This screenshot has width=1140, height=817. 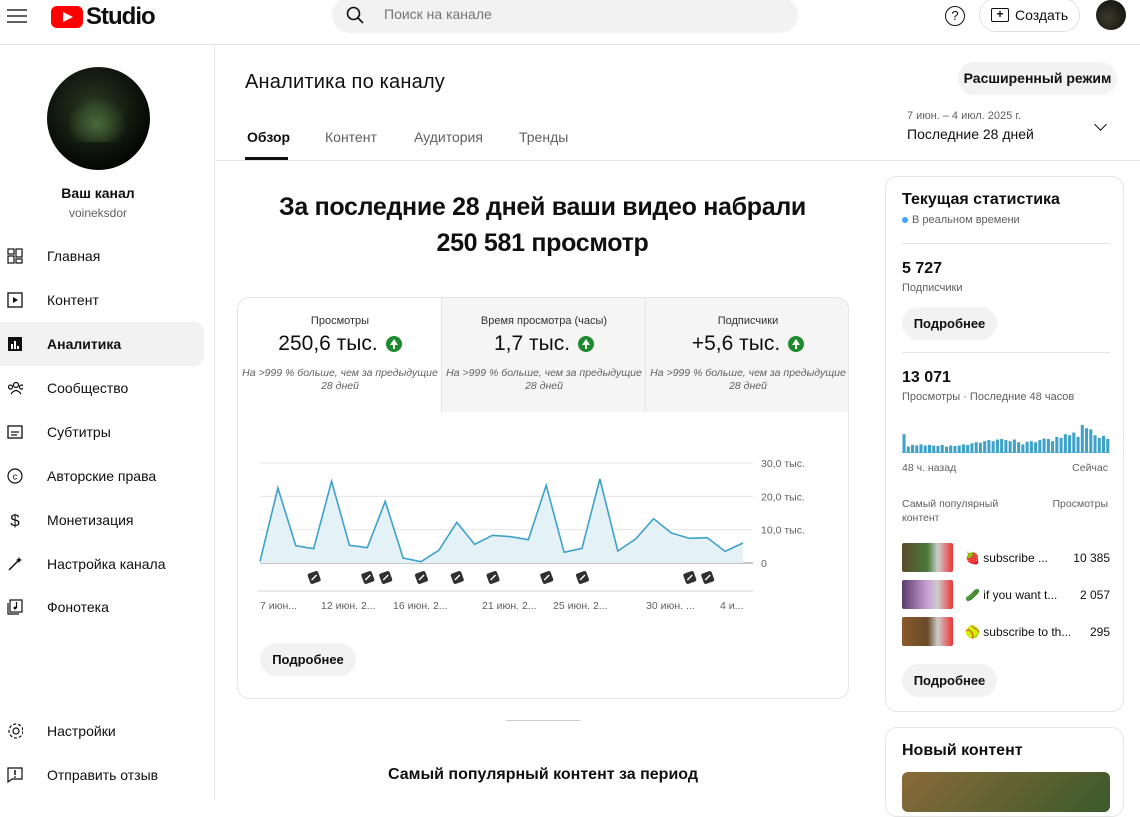 I want to click on sidebar-item-customization: Настройка канала, so click(x=102, y=564).